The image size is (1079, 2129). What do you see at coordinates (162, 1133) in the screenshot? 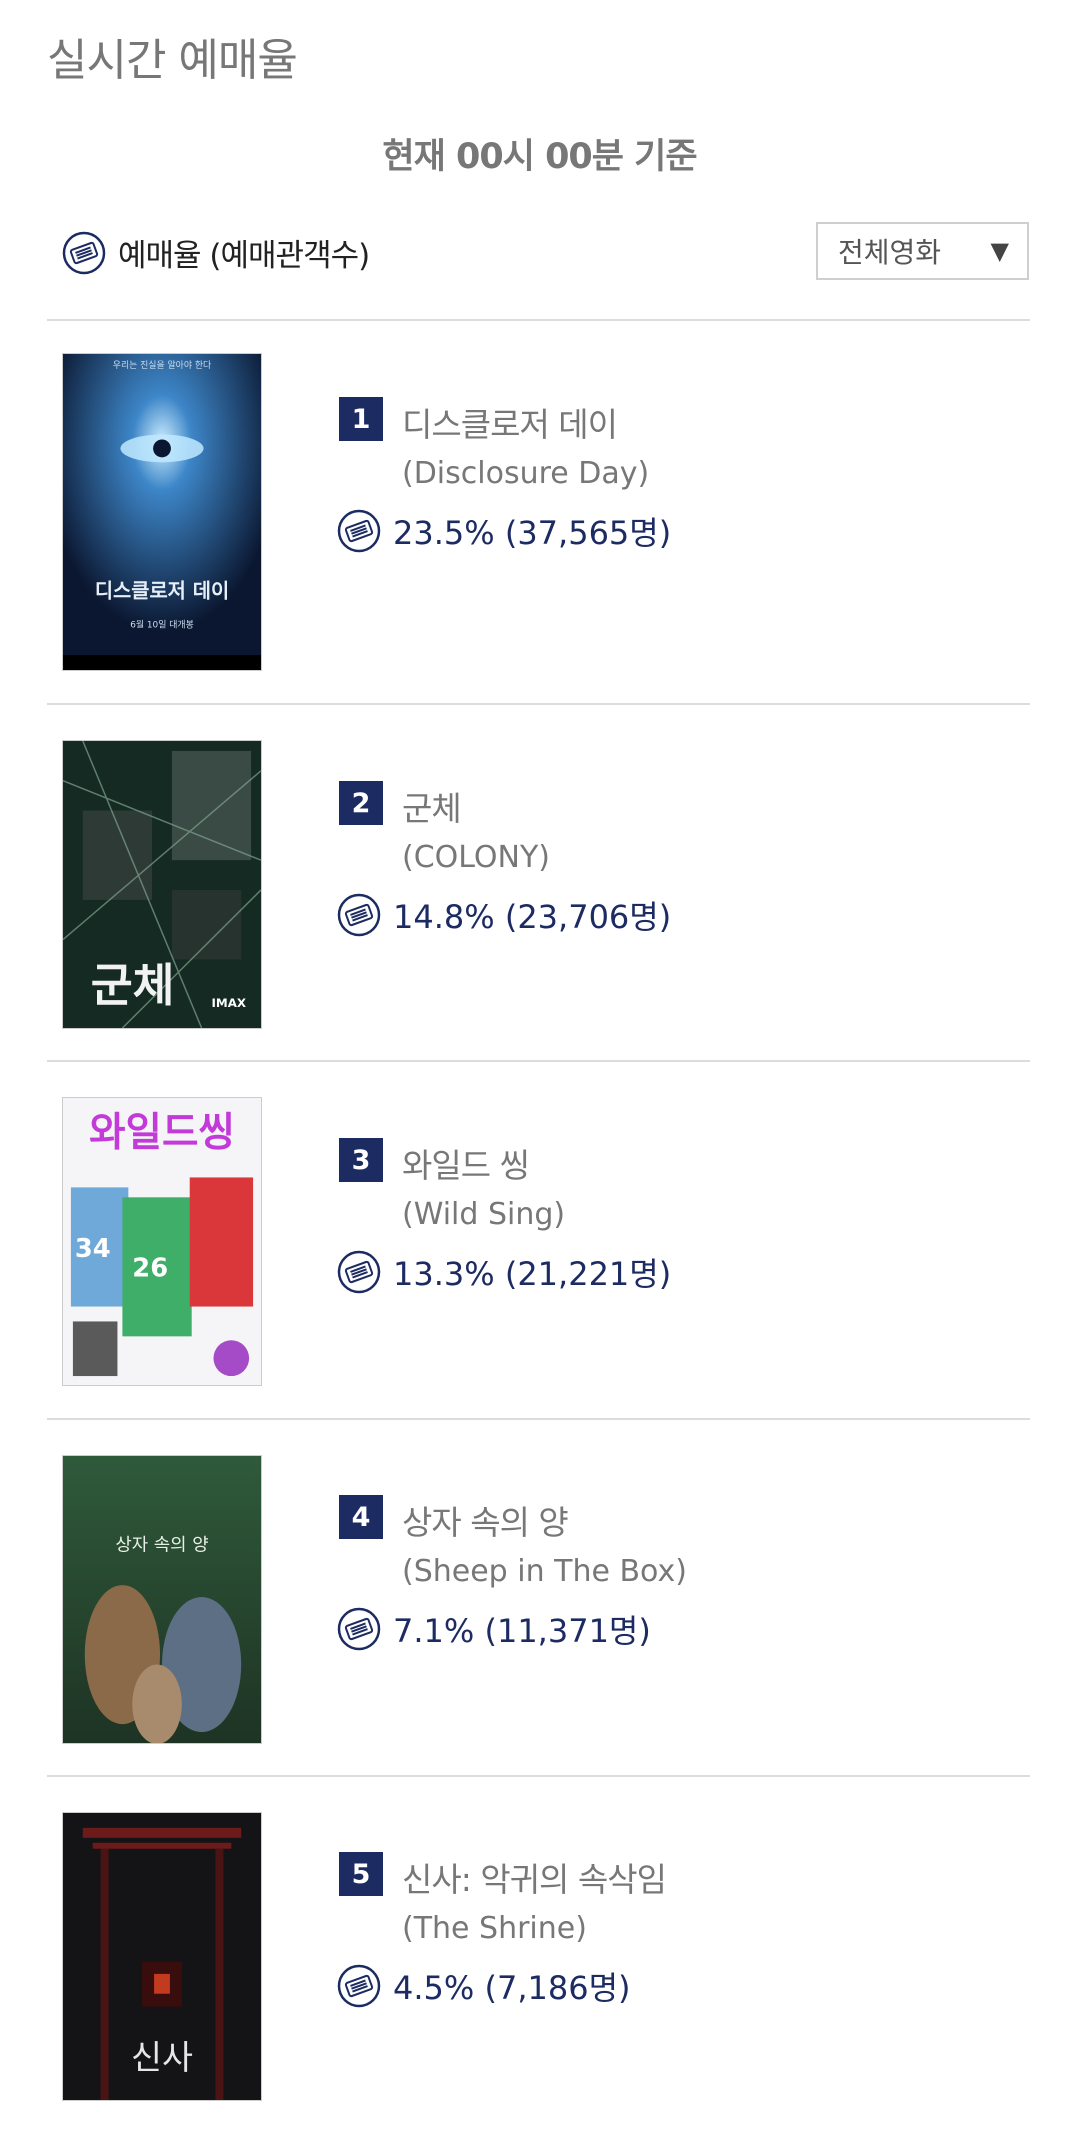
I see `poster-title: 와일드씽` at bounding box center [162, 1133].